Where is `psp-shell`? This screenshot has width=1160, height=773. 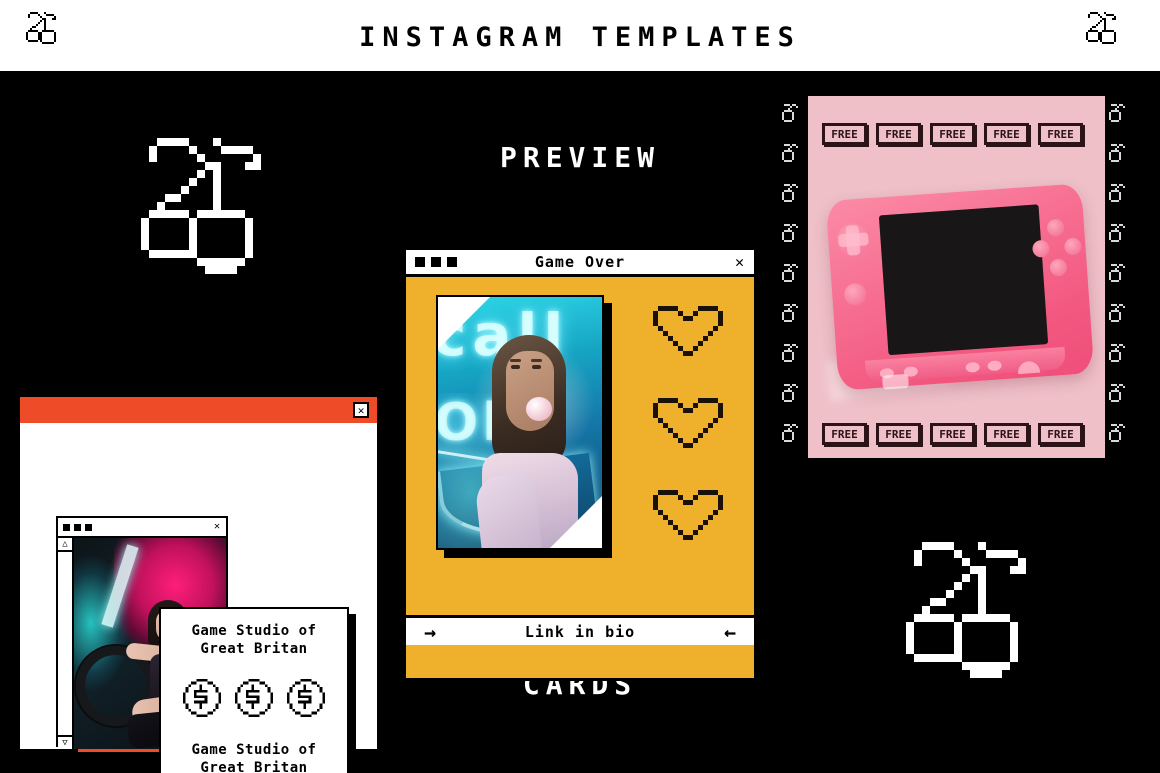
psp-shell is located at coordinates (960, 287).